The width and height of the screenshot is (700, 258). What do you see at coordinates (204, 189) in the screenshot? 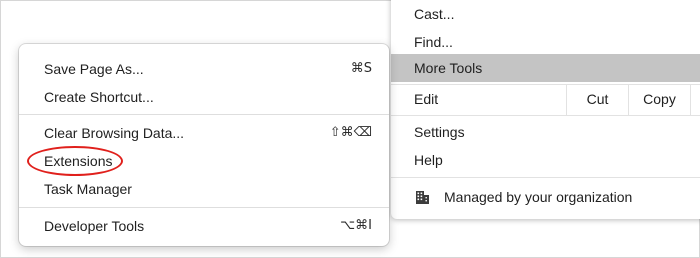
I see `submenu-item-task-manager: Task Manager` at bounding box center [204, 189].